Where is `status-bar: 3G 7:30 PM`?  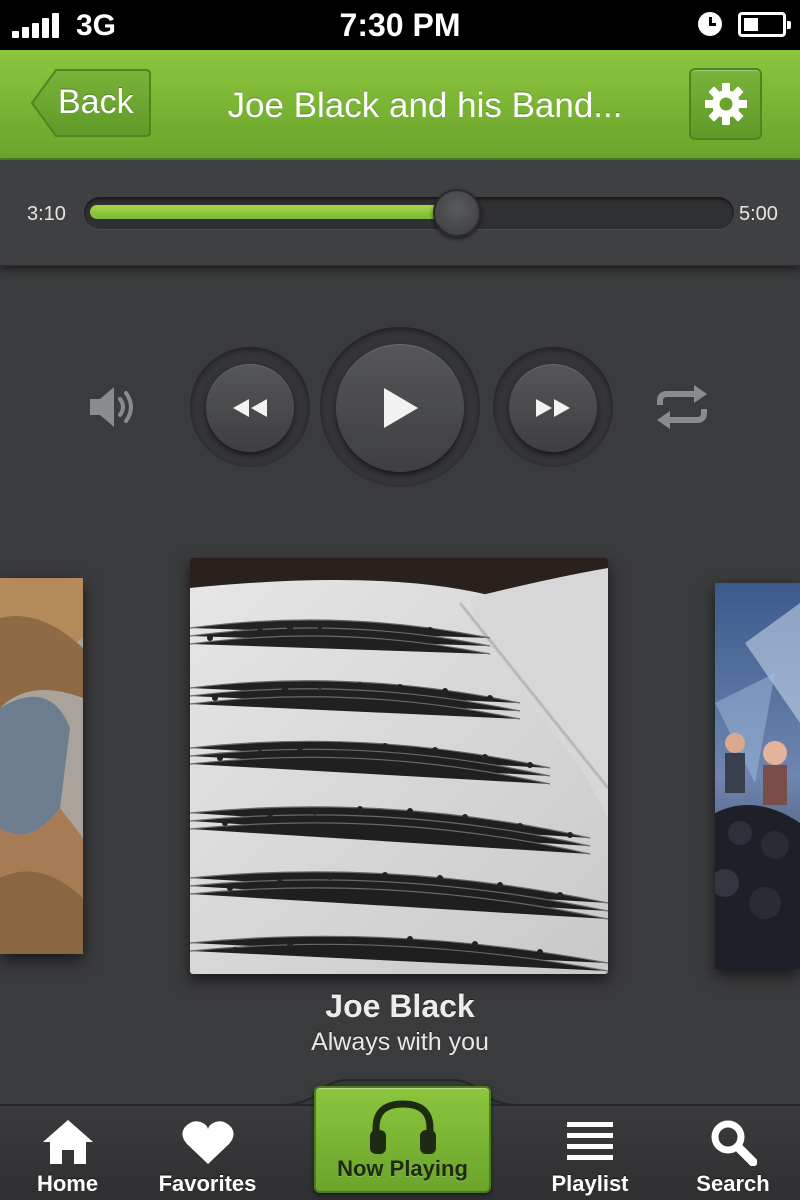 status-bar: 3G 7:30 PM is located at coordinates (400, 25).